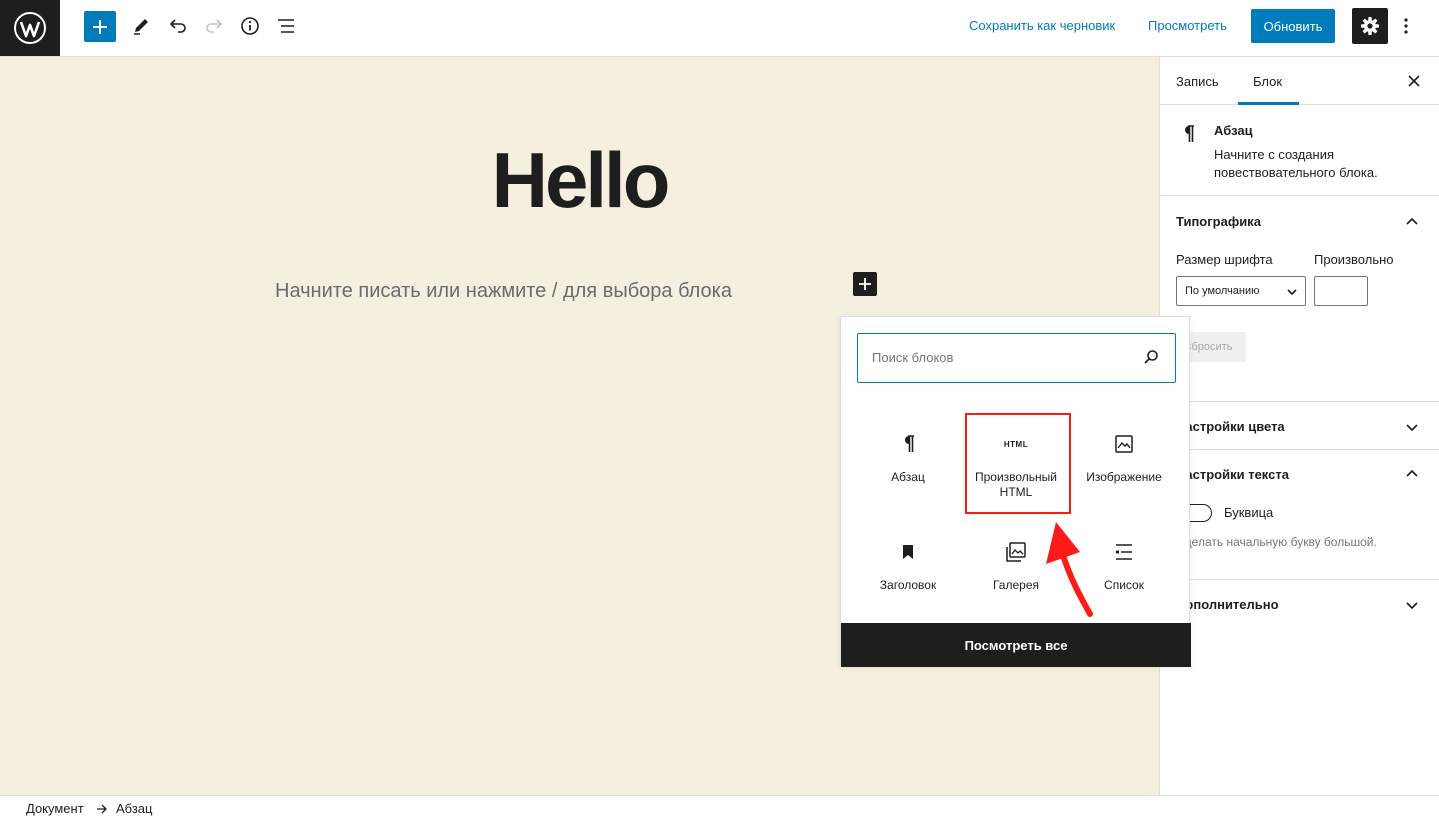 The height and width of the screenshot is (820, 1439). What do you see at coordinates (1267, 81) in the screenshot?
I see `tab-block: Блок` at bounding box center [1267, 81].